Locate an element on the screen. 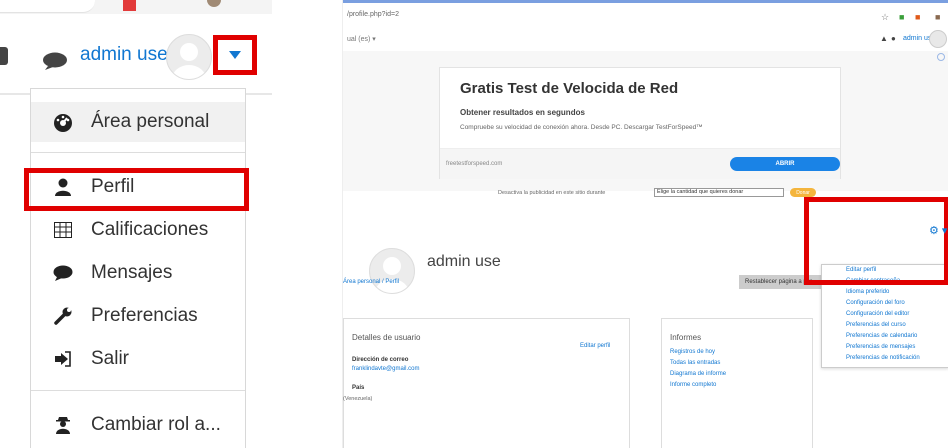 This screenshot has width=948, height=448. profile-icon: ■ is located at coordinates (937, 17).